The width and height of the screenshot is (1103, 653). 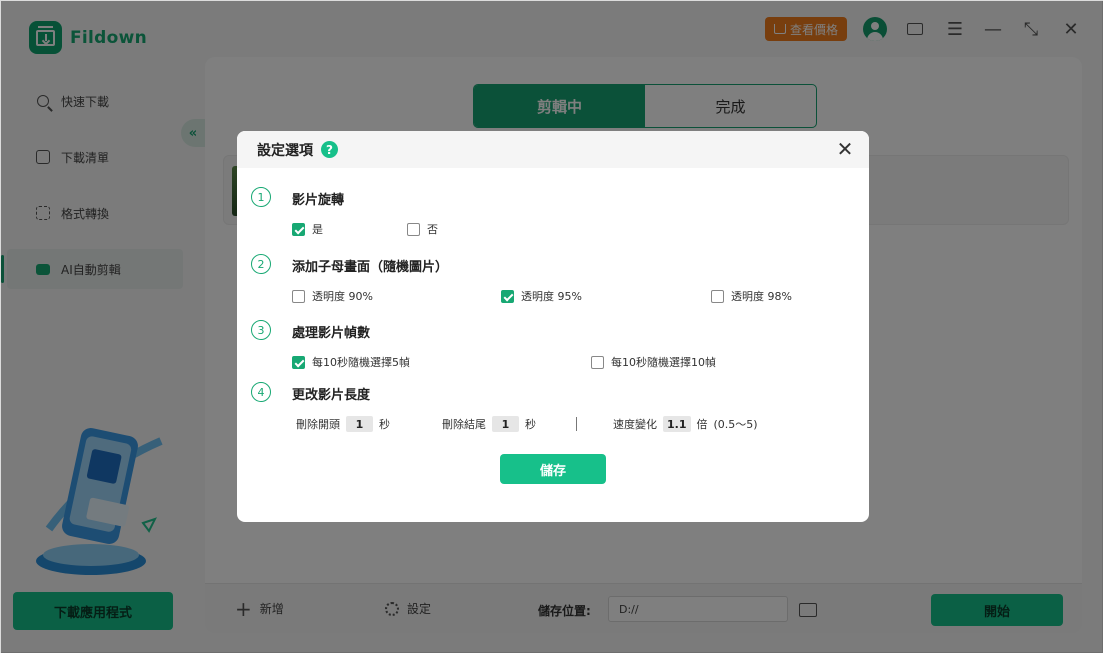 I want to click on step-number: 2, so click(x=261, y=264).